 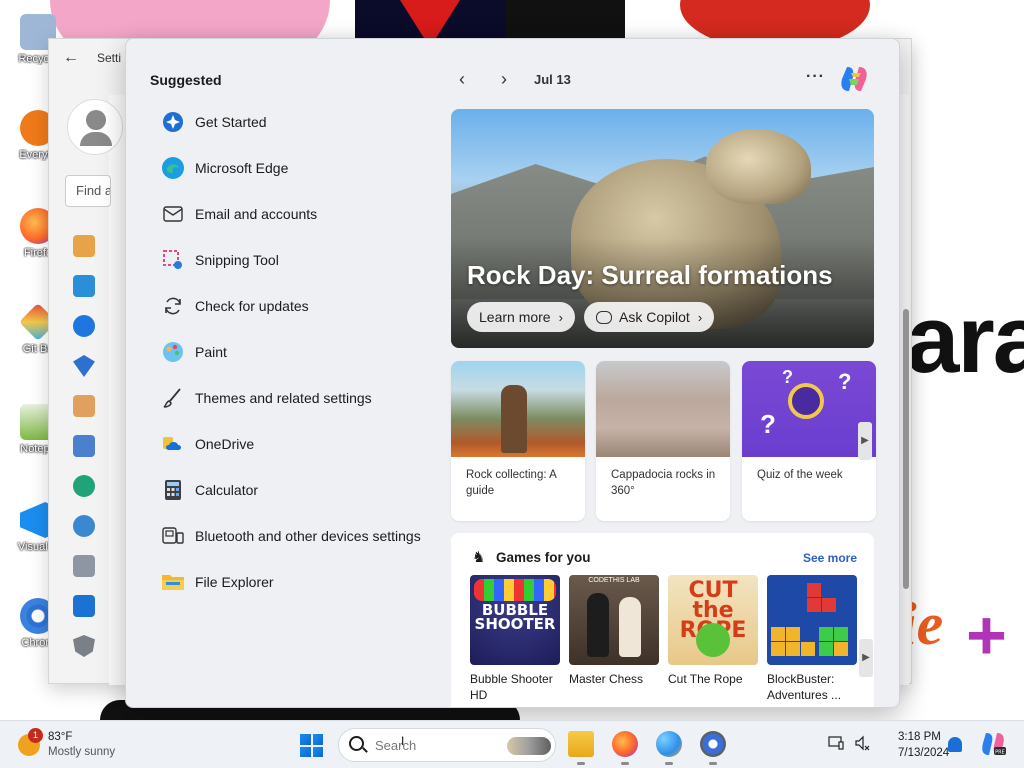 What do you see at coordinates (295, 168) in the screenshot?
I see `suggested-item-edge: Microsoft Edge` at bounding box center [295, 168].